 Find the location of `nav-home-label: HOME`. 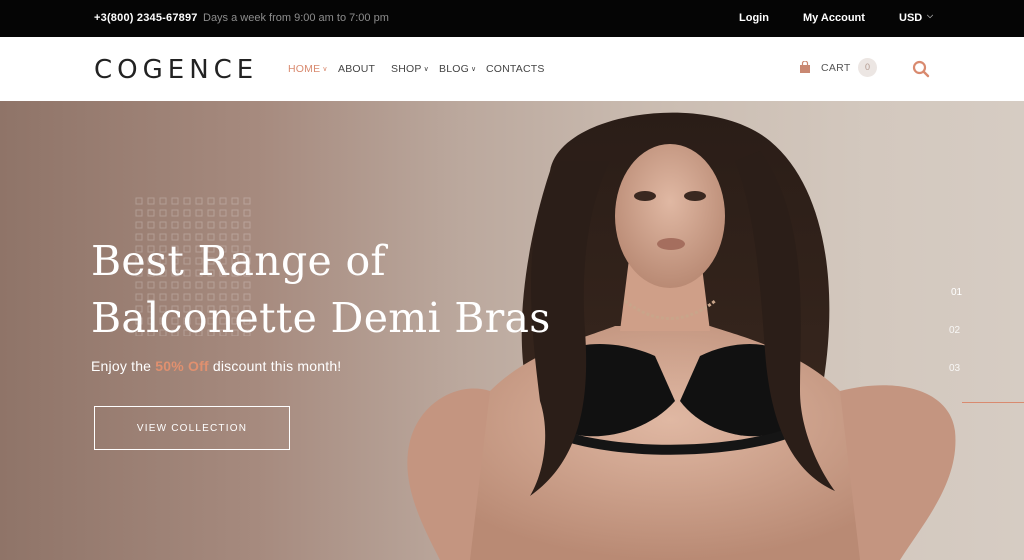

nav-home-label: HOME is located at coordinates (304, 69).